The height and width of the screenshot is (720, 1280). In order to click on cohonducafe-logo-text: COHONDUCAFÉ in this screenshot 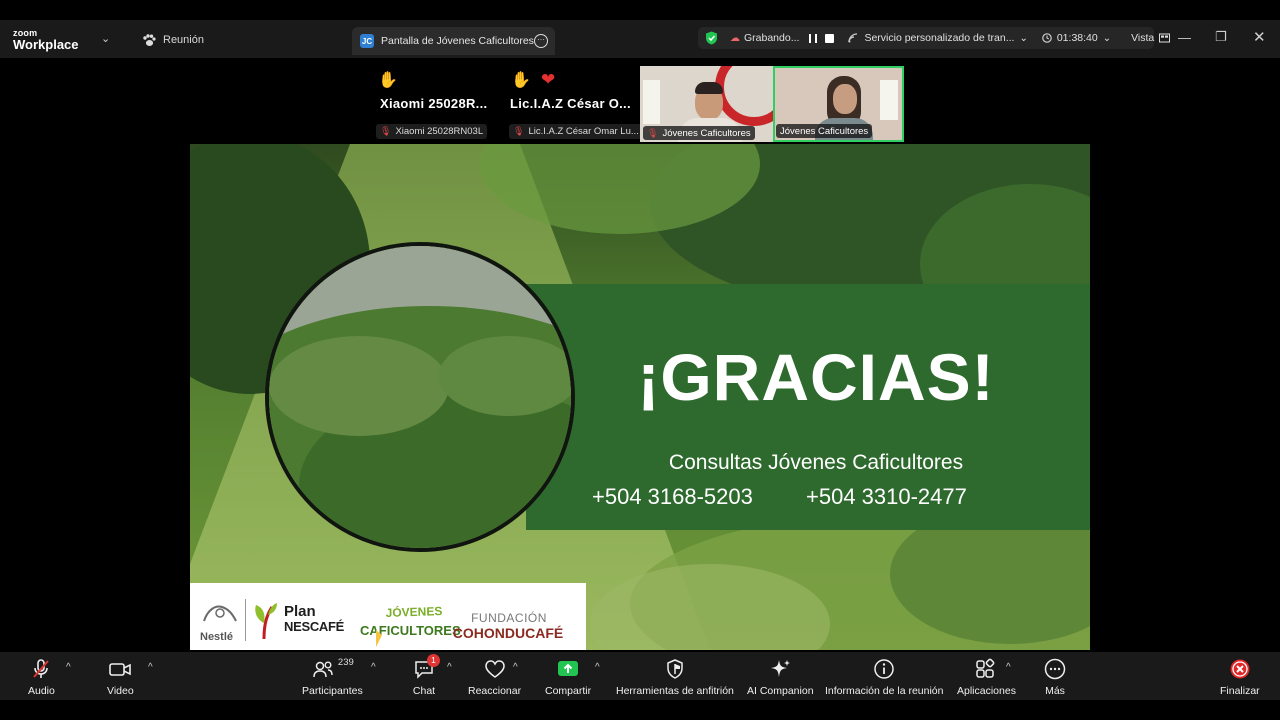, I will do `click(508, 633)`.